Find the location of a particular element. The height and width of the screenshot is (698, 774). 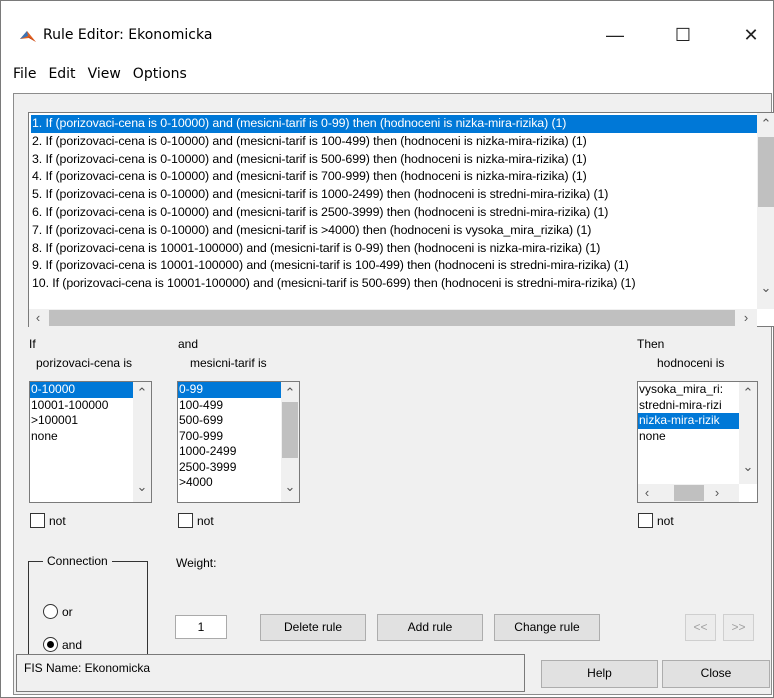

previous-rule-button: << is located at coordinates (700, 627).